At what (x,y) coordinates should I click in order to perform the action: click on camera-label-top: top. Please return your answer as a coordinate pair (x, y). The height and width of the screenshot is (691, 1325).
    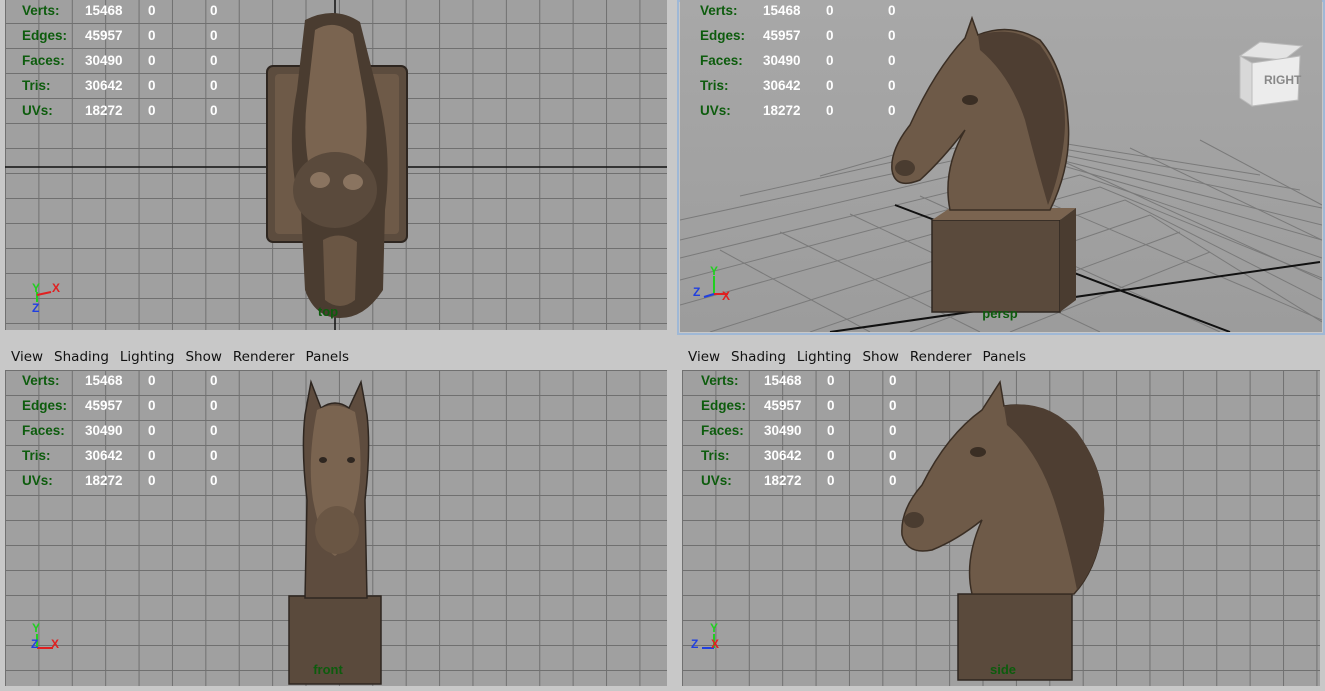
    Looking at the image, I should click on (328, 311).